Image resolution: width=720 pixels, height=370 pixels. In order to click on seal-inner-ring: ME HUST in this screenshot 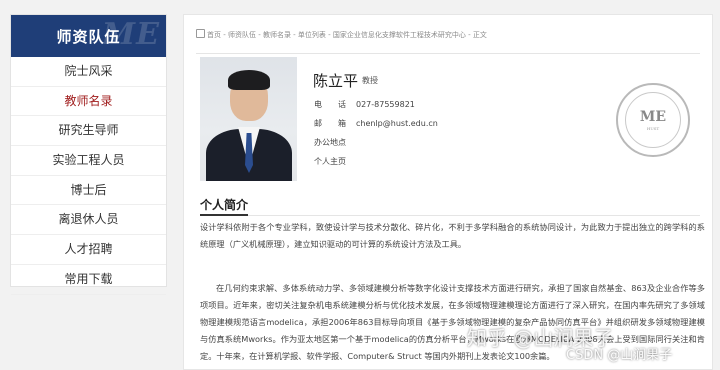, I will do `click(653, 120)`.